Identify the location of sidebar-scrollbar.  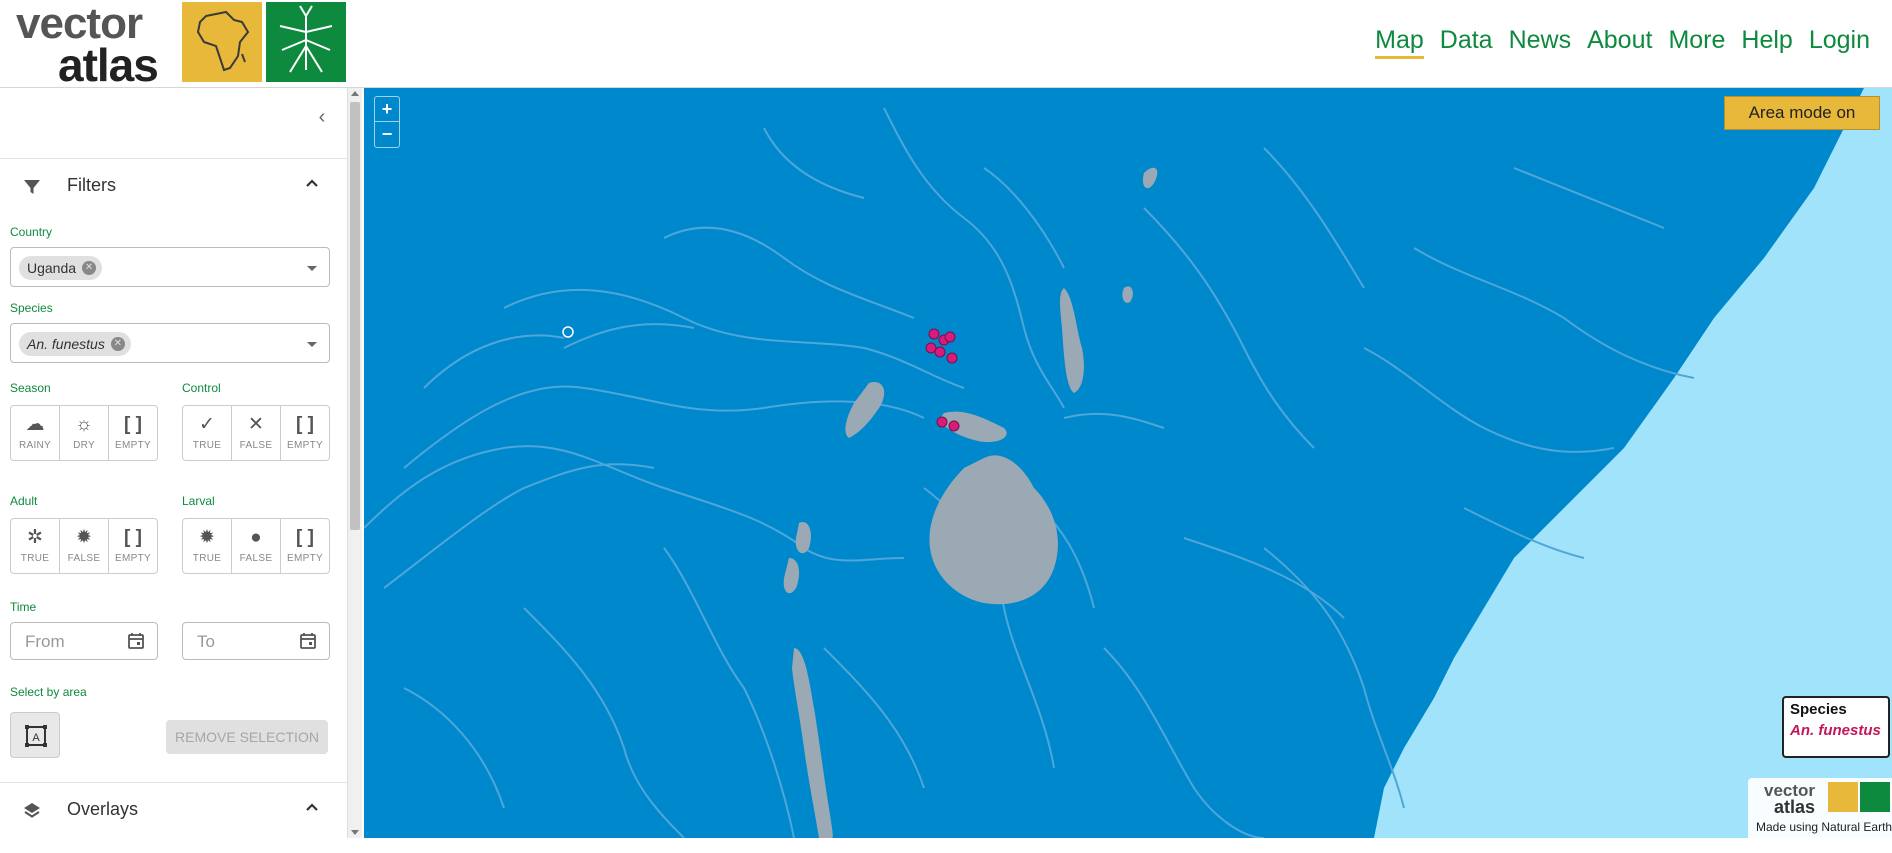
(355, 463).